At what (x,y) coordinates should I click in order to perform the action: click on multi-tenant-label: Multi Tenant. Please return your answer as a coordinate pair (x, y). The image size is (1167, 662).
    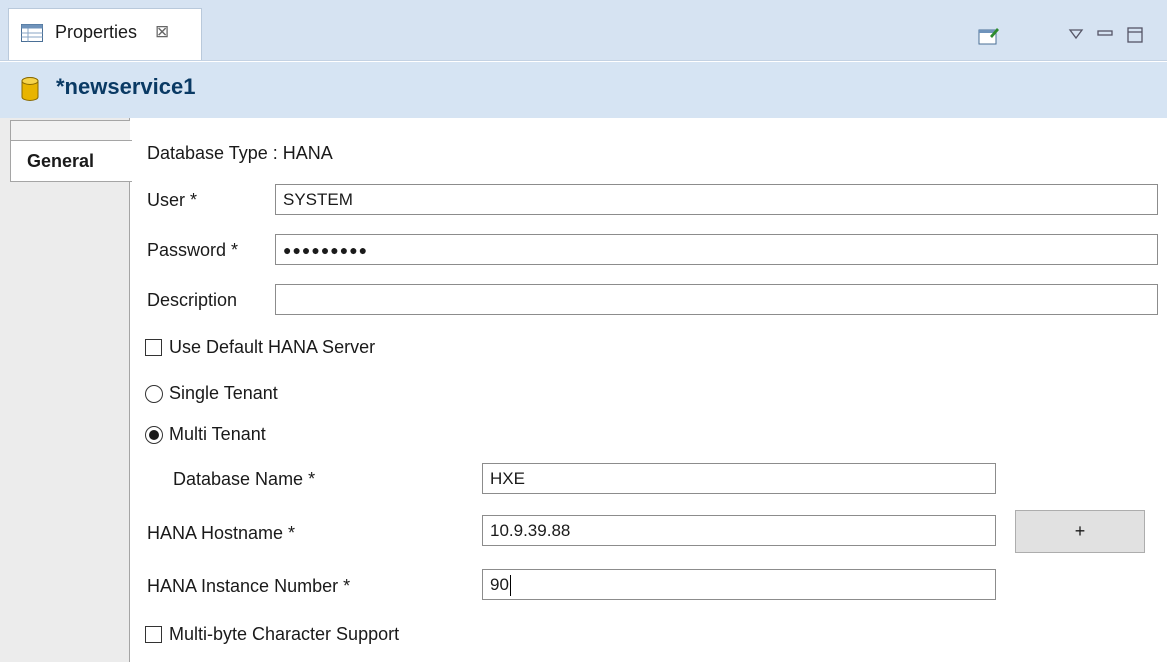
    Looking at the image, I should click on (217, 434).